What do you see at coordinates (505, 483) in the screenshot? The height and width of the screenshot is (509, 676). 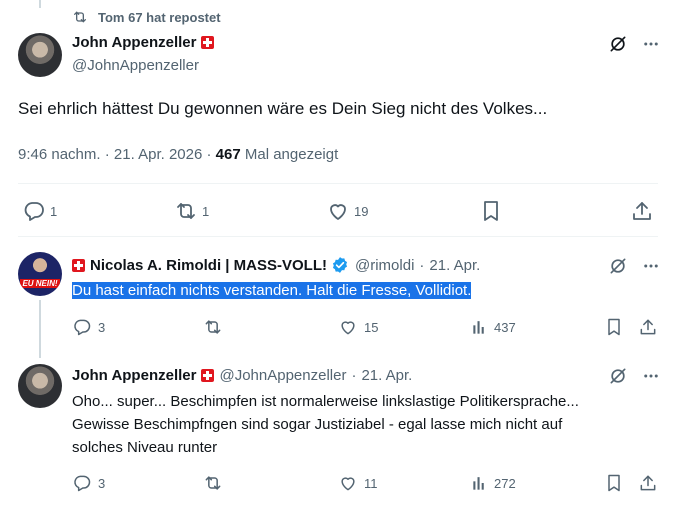 I see `views-count: 272` at bounding box center [505, 483].